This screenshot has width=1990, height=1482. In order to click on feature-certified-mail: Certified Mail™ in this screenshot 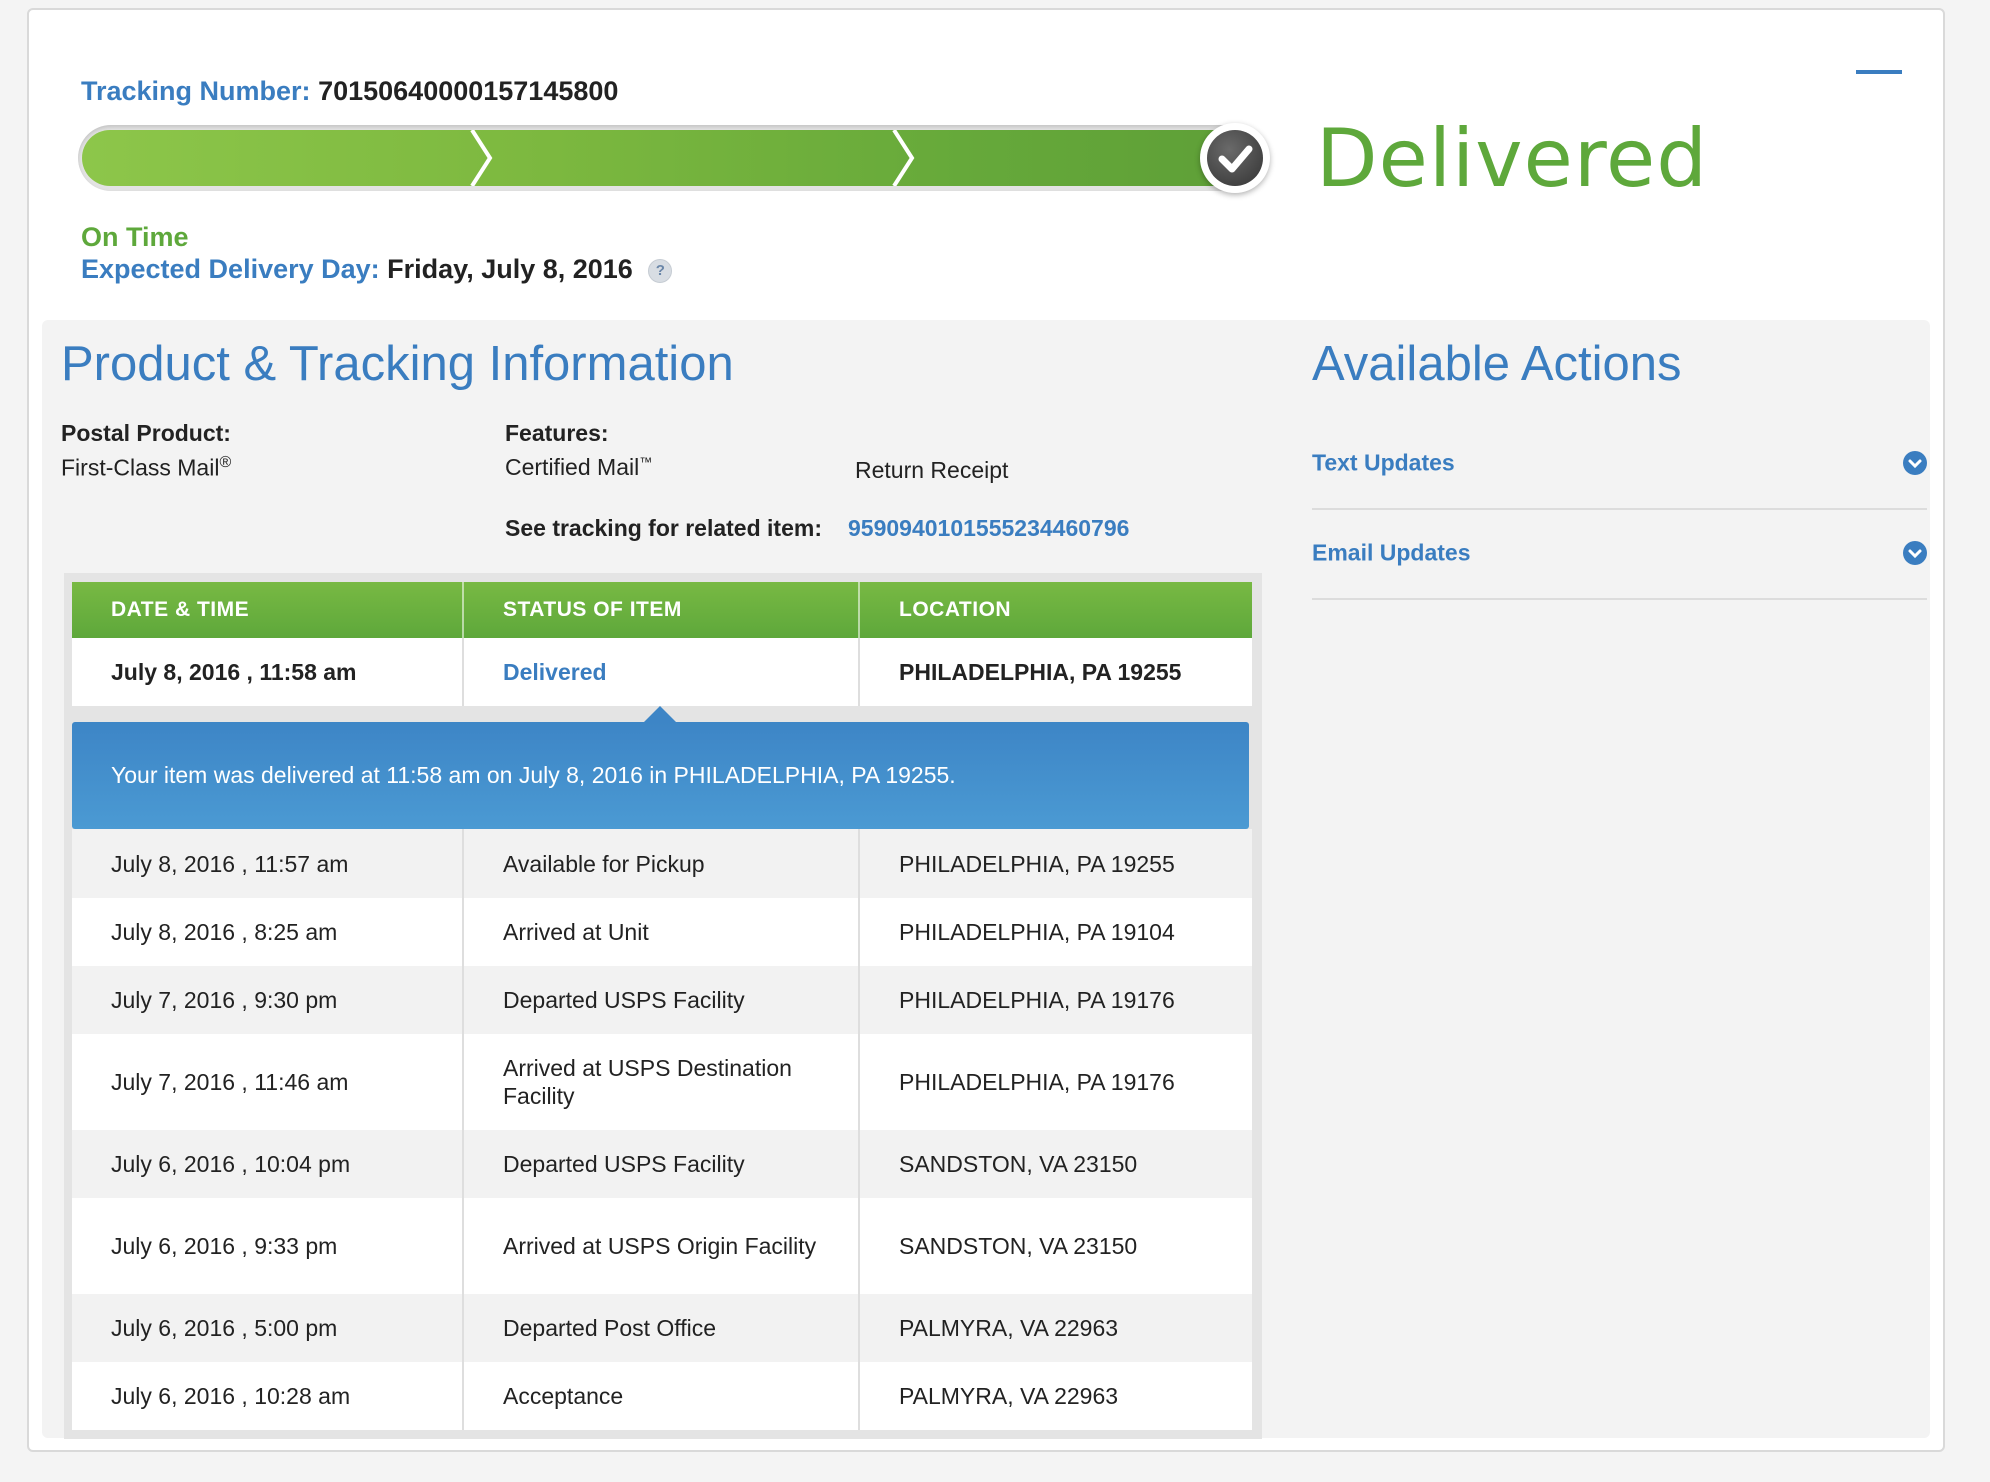, I will do `click(578, 467)`.